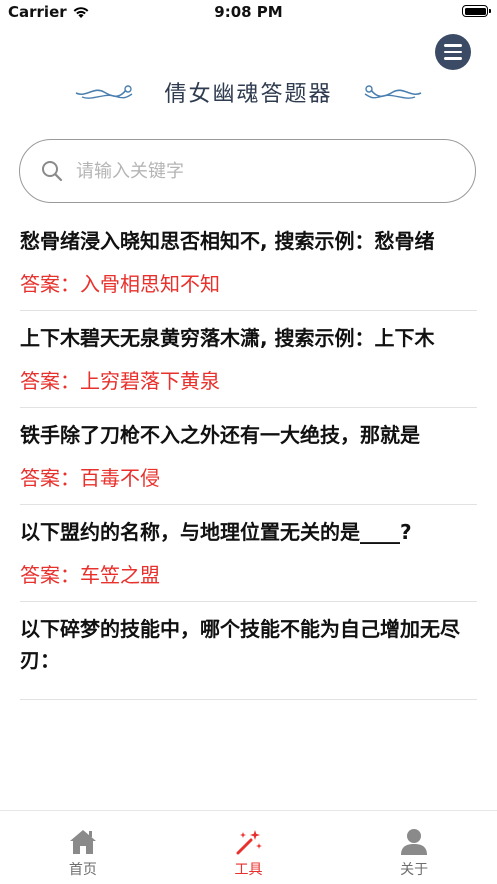 Image resolution: width=497 pixels, height=884 pixels. I want to click on status-time: 9:08 PM, so click(248, 12).